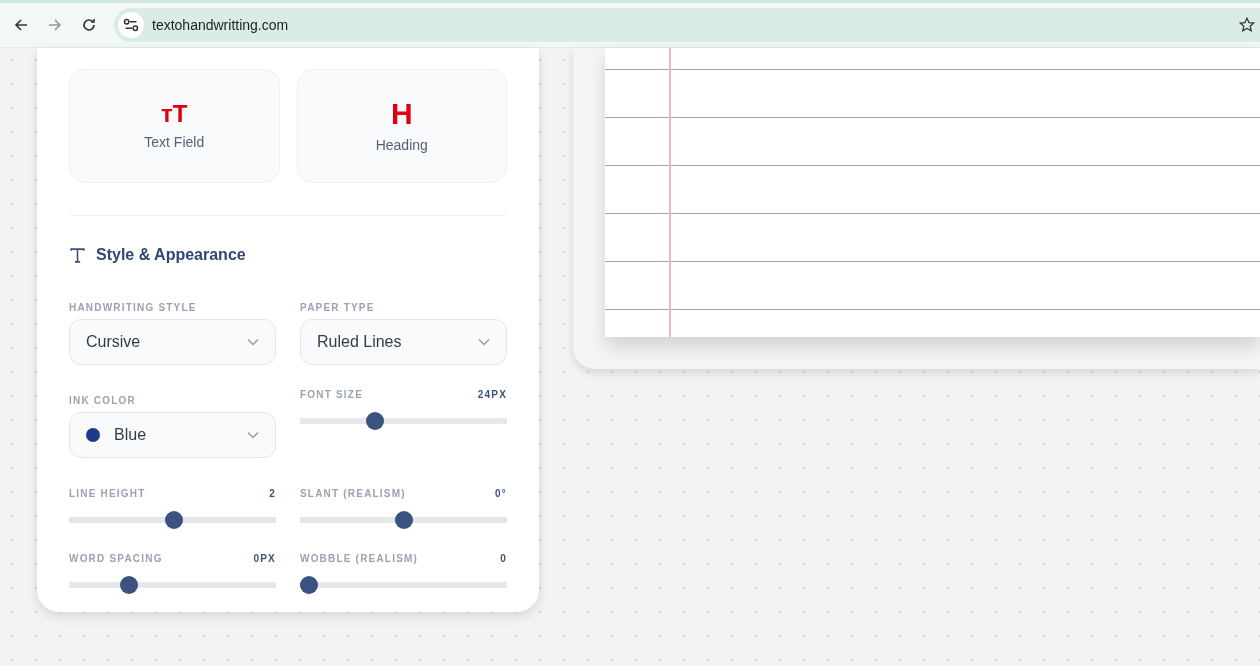  What do you see at coordinates (171, 255) in the screenshot?
I see `section-title: Style & Appearance` at bounding box center [171, 255].